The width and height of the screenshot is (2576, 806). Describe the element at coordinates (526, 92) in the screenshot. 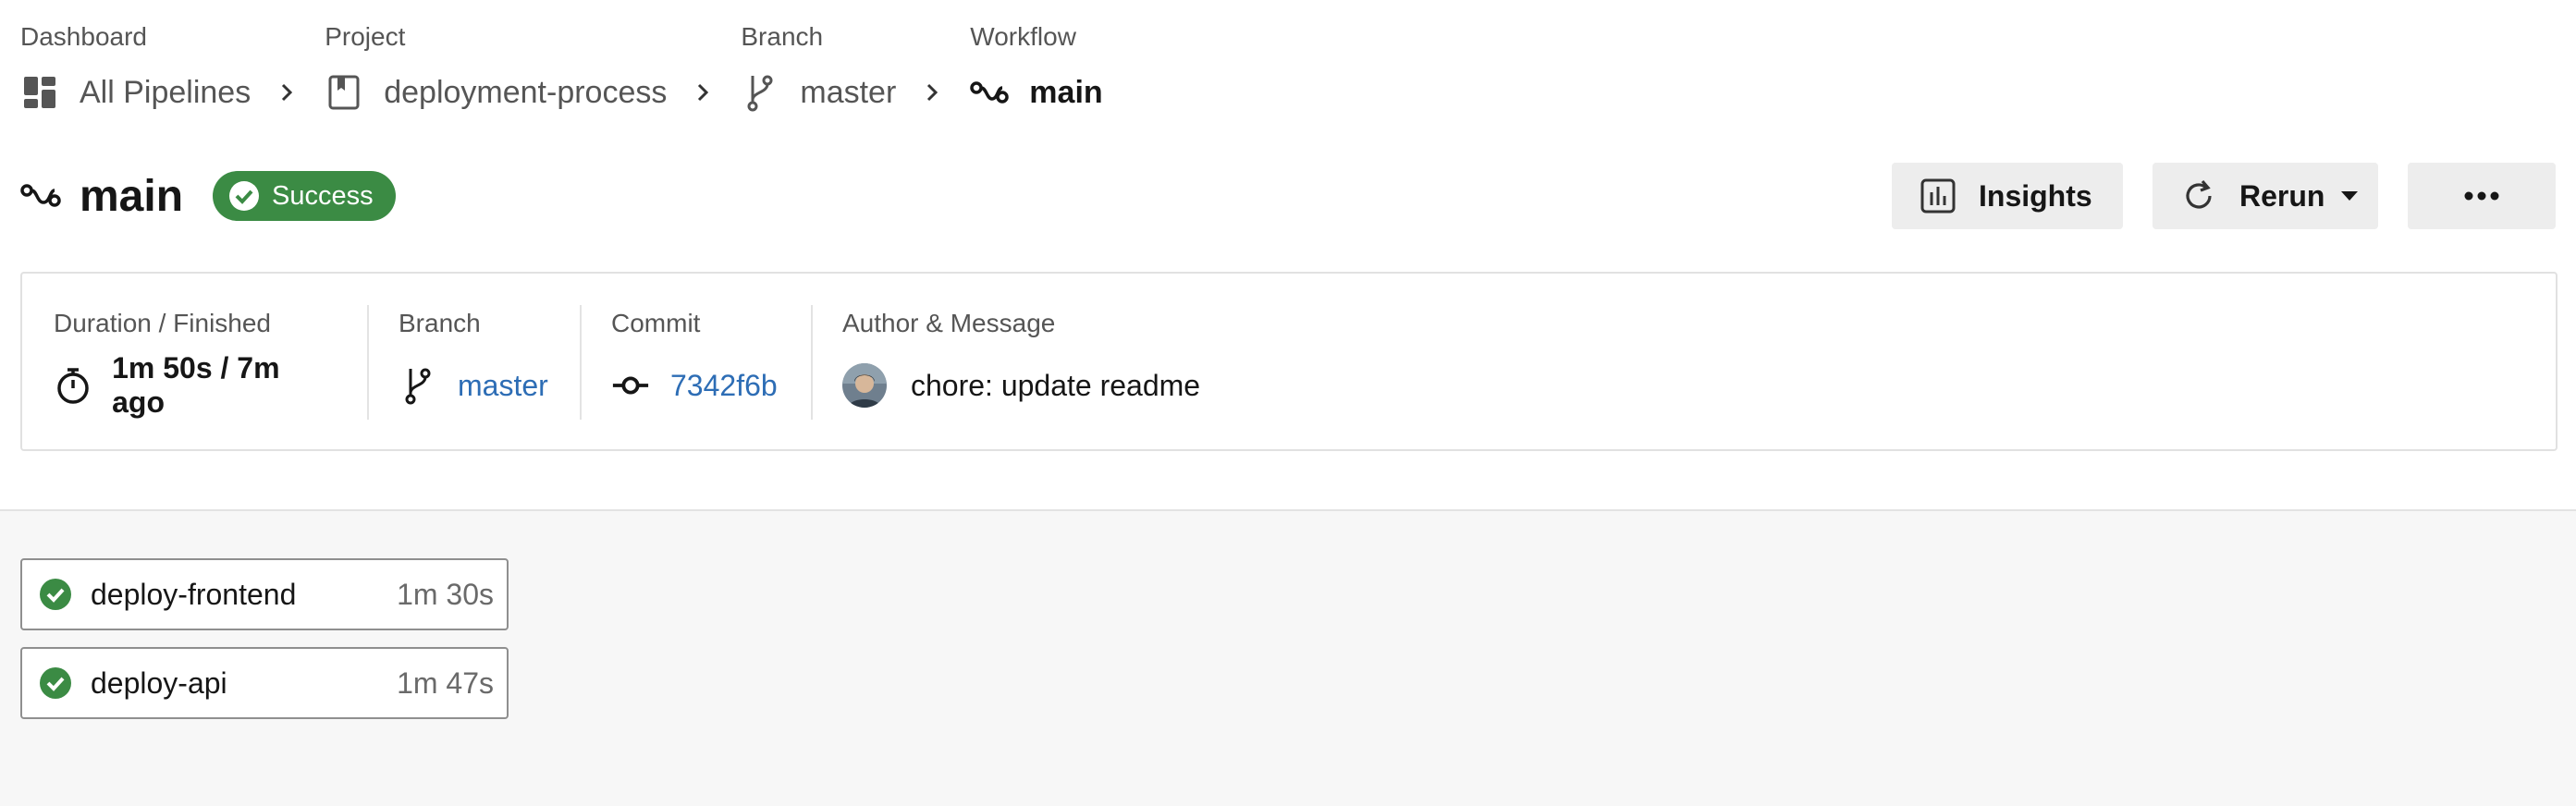

I see `breadcrumb-project-label: deployment-process` at that location.